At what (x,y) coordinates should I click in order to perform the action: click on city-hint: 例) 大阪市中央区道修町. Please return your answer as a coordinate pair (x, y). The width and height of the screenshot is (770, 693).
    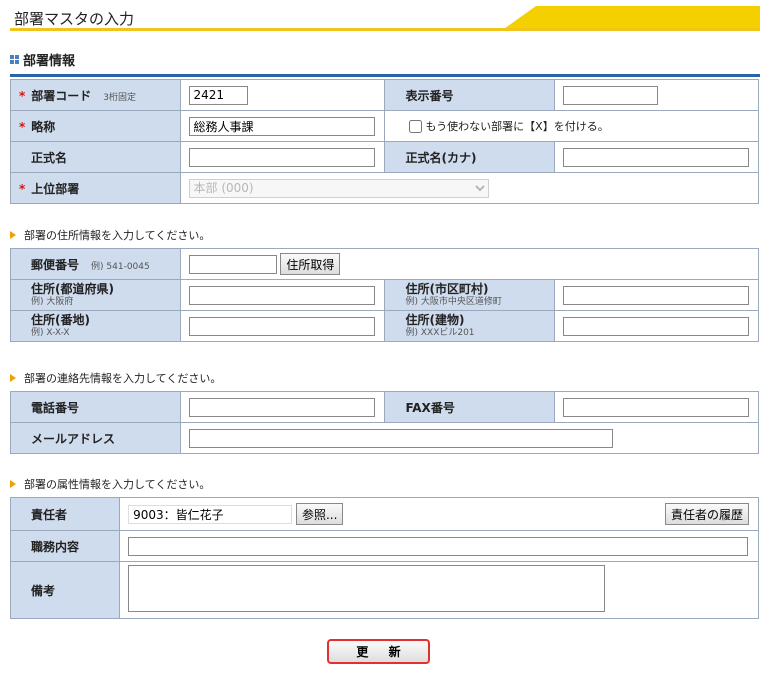
    Looking at the image, I should click on (453, 301).